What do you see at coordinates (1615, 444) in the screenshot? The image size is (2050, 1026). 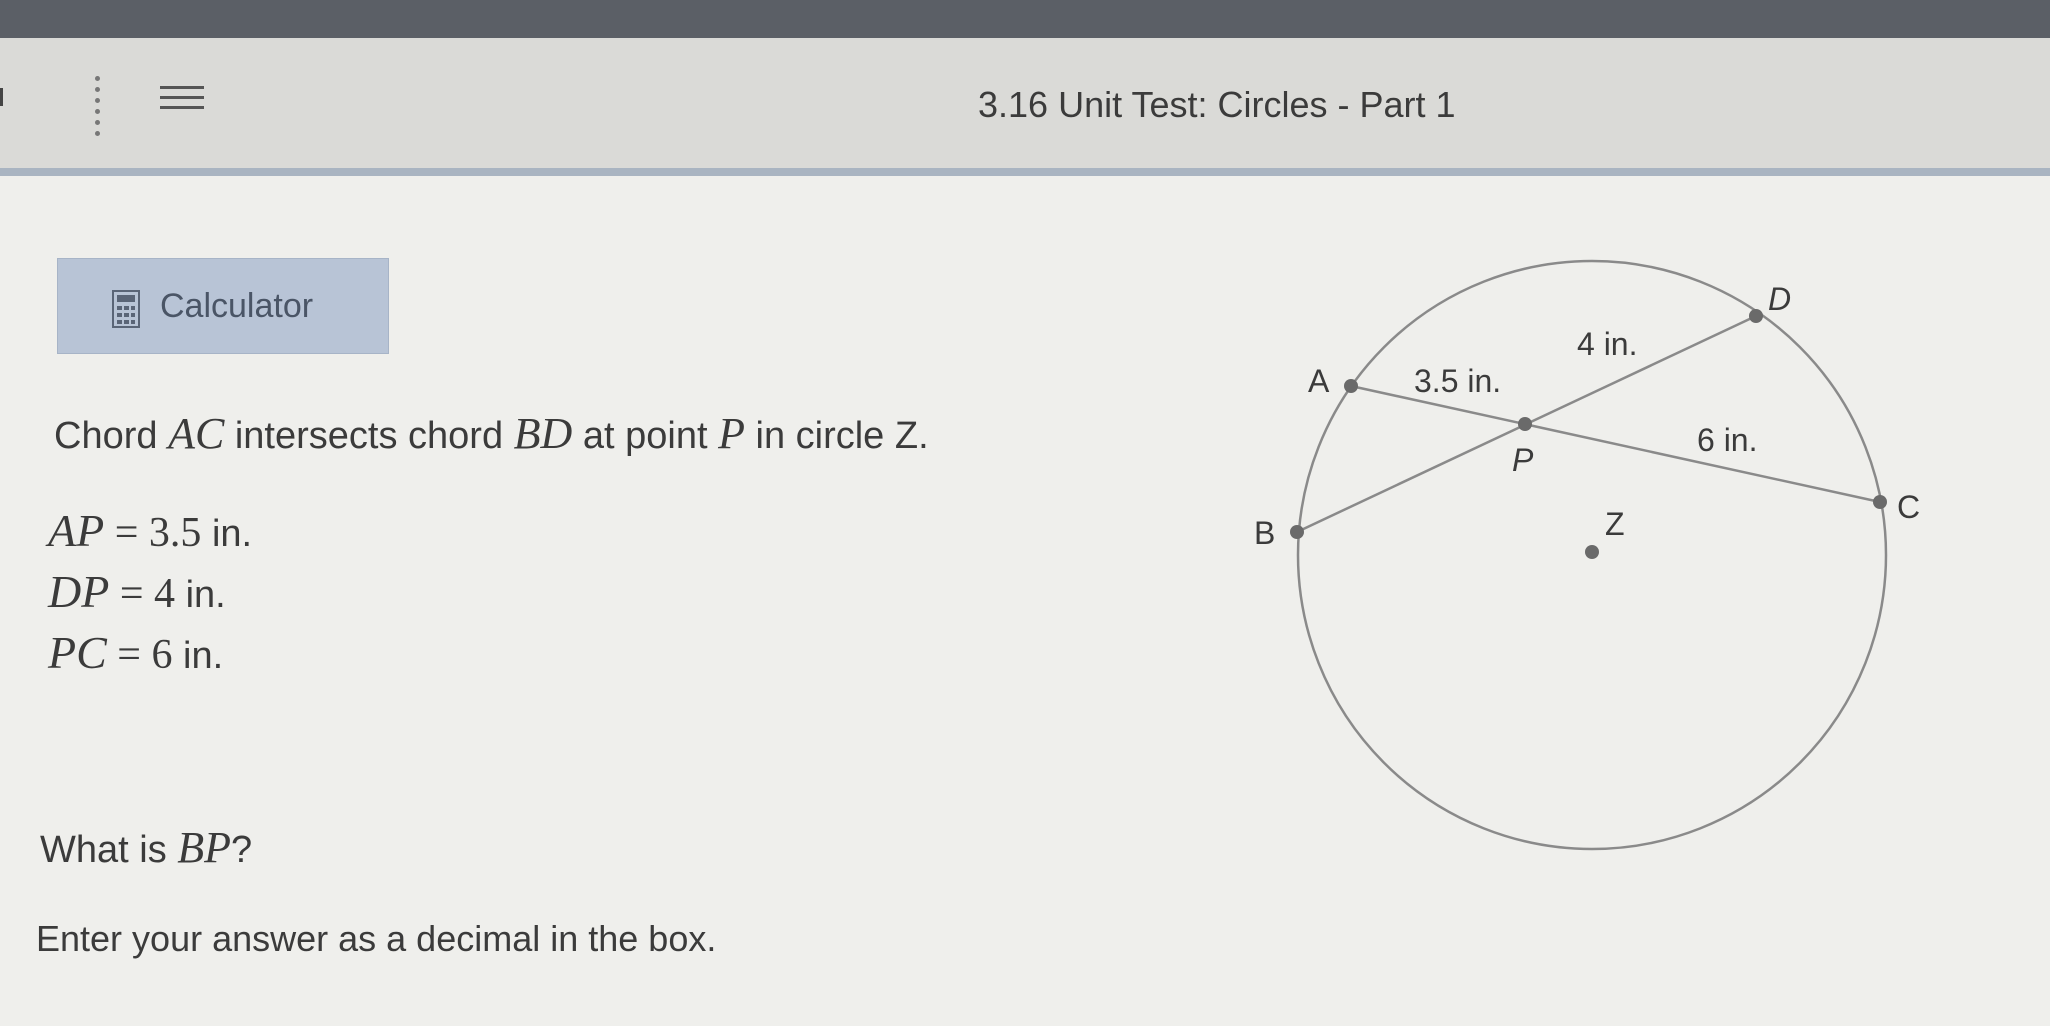 I see `chord-ac` at bounding box center [1615, 444].